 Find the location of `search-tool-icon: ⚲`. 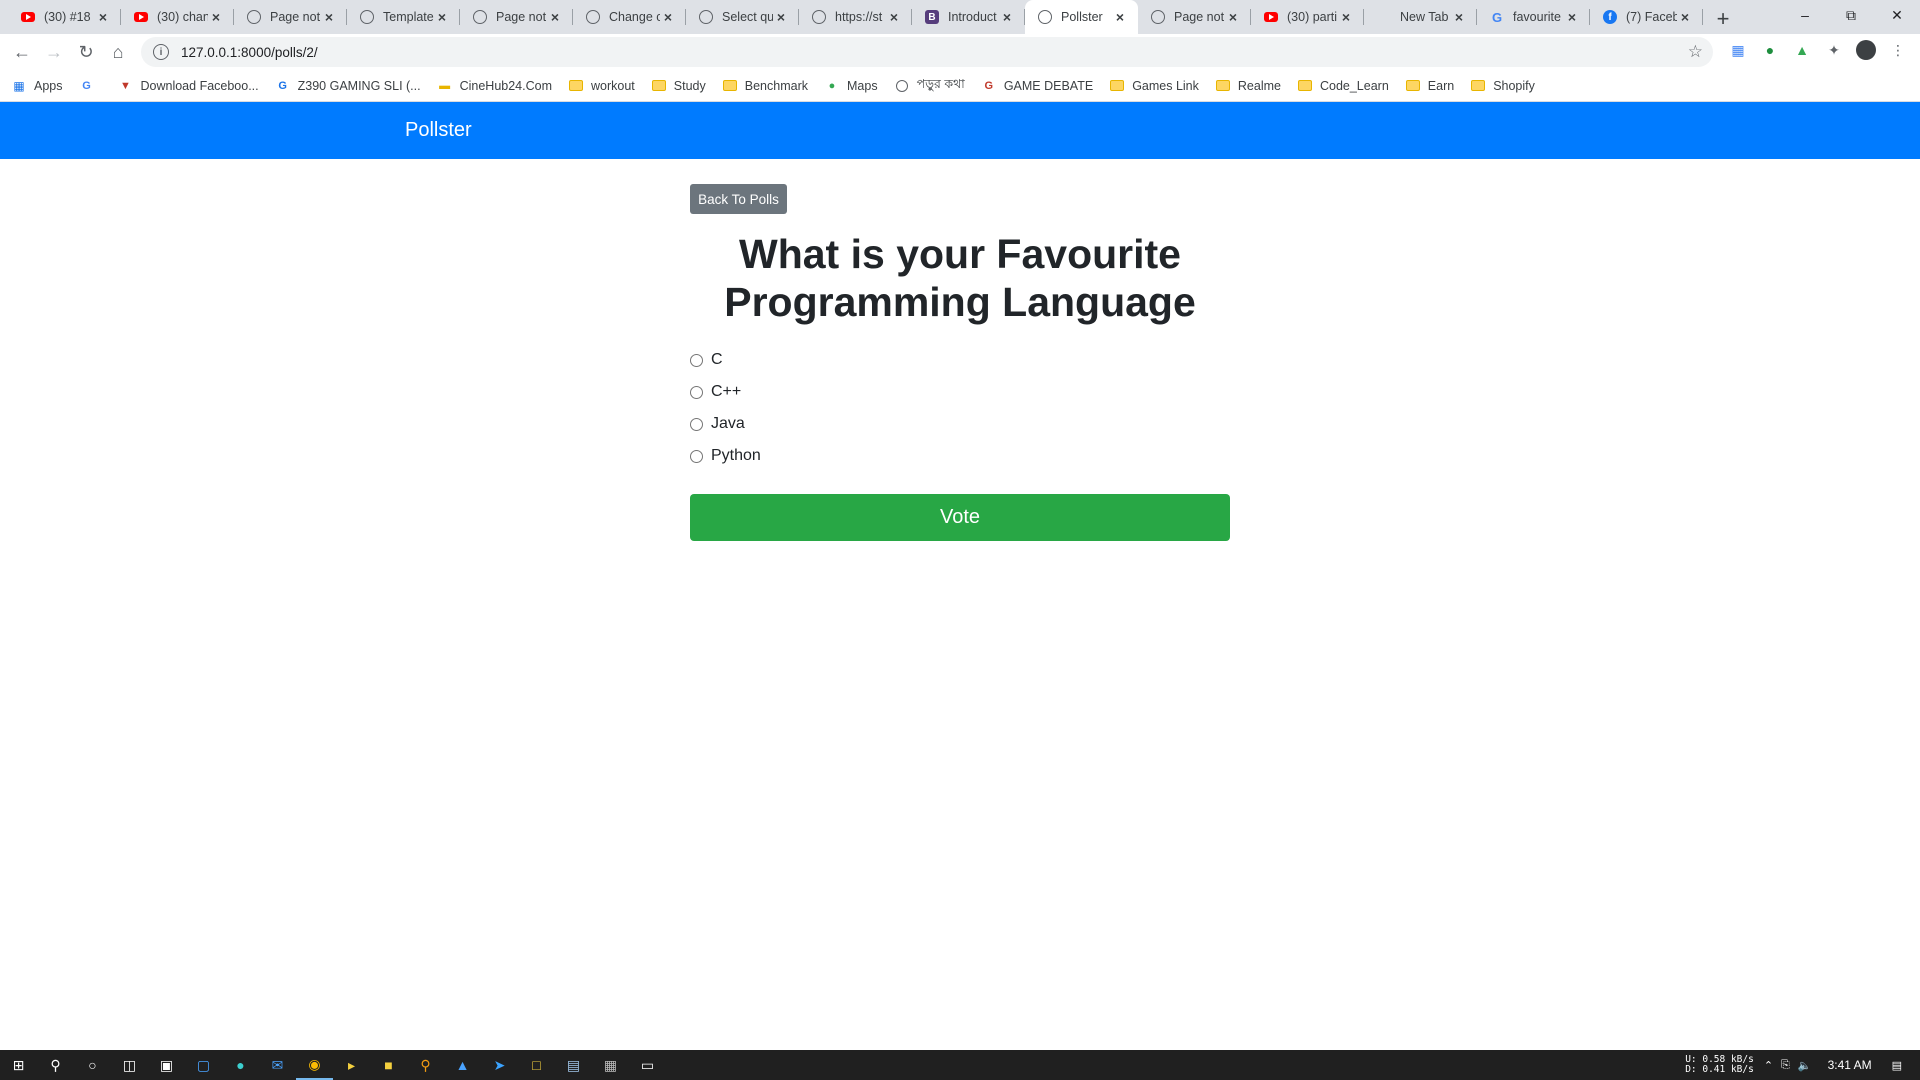

search-tool-icon: ⚲ is located at coordinates (425, 1065).